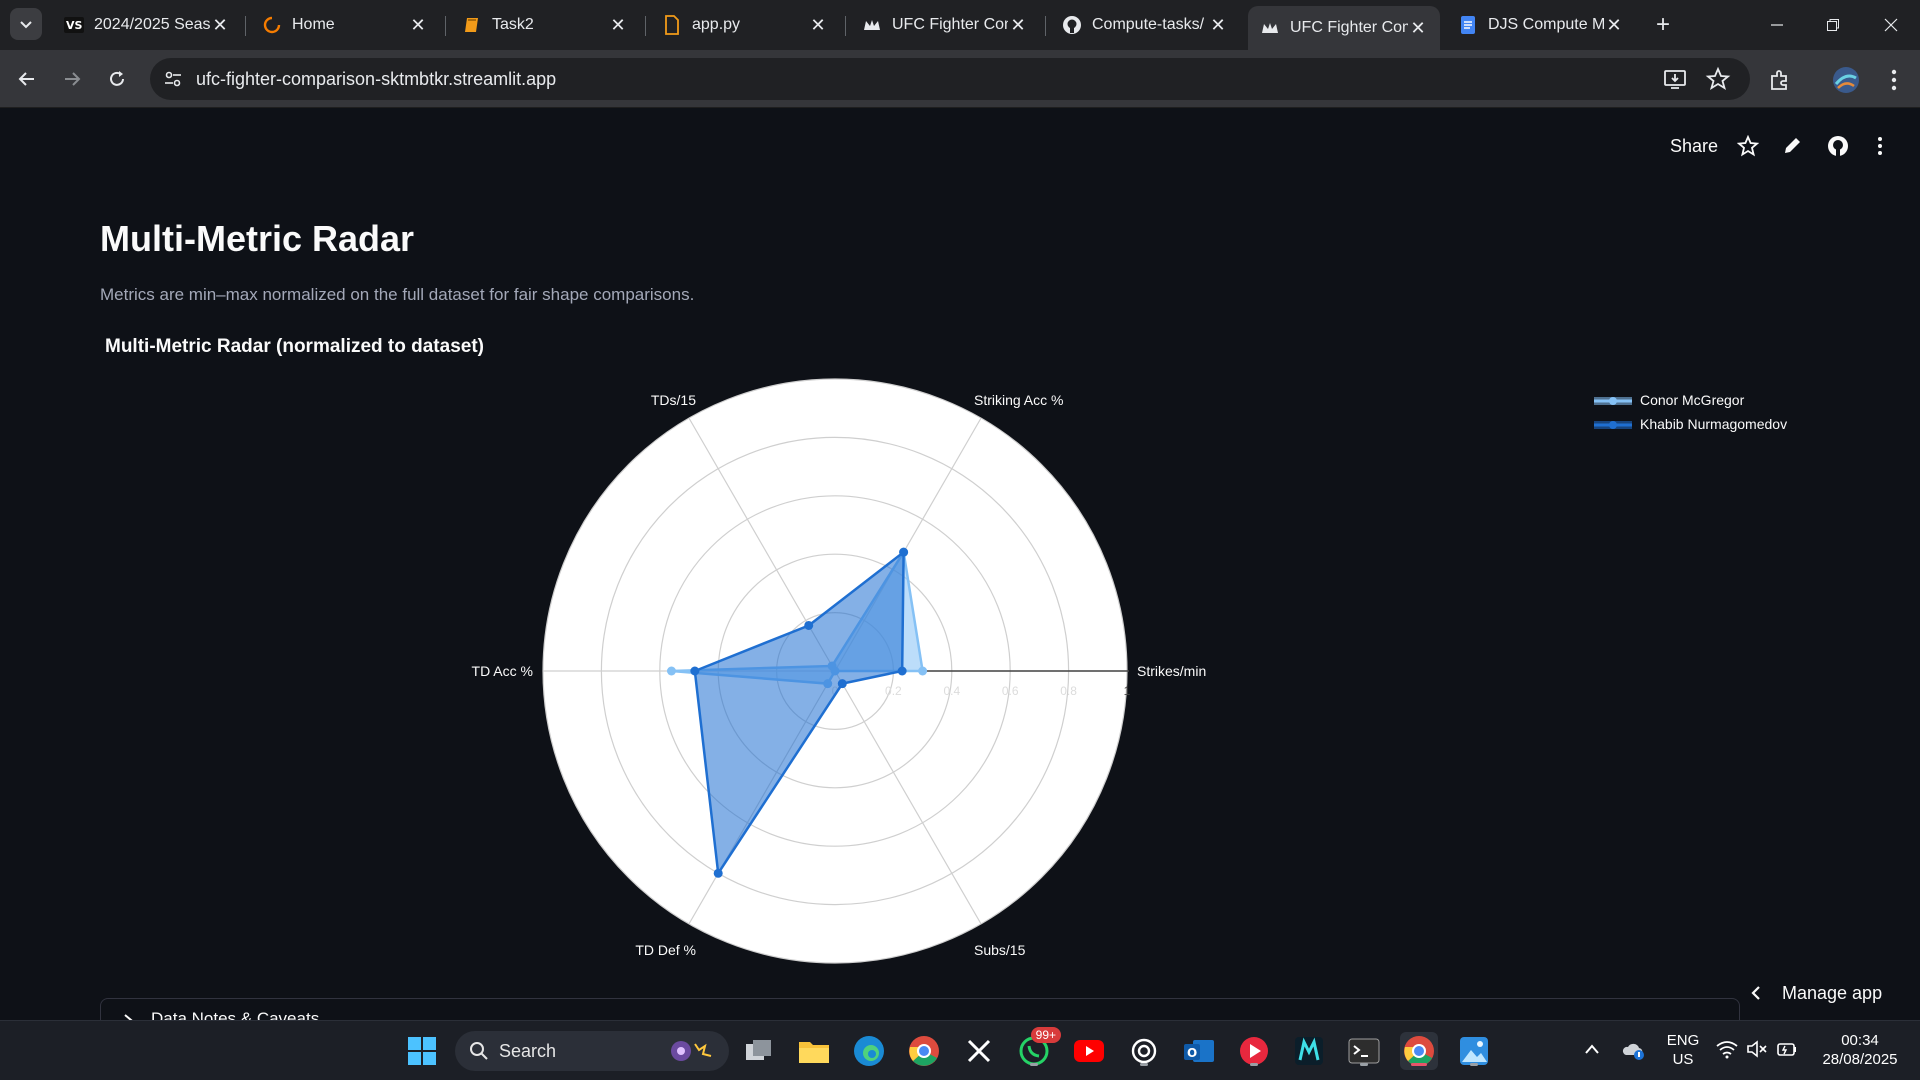  Describe the element at coordinates (345, 25) in the screenshot. I see `tab-2: Home ✕` at that location.